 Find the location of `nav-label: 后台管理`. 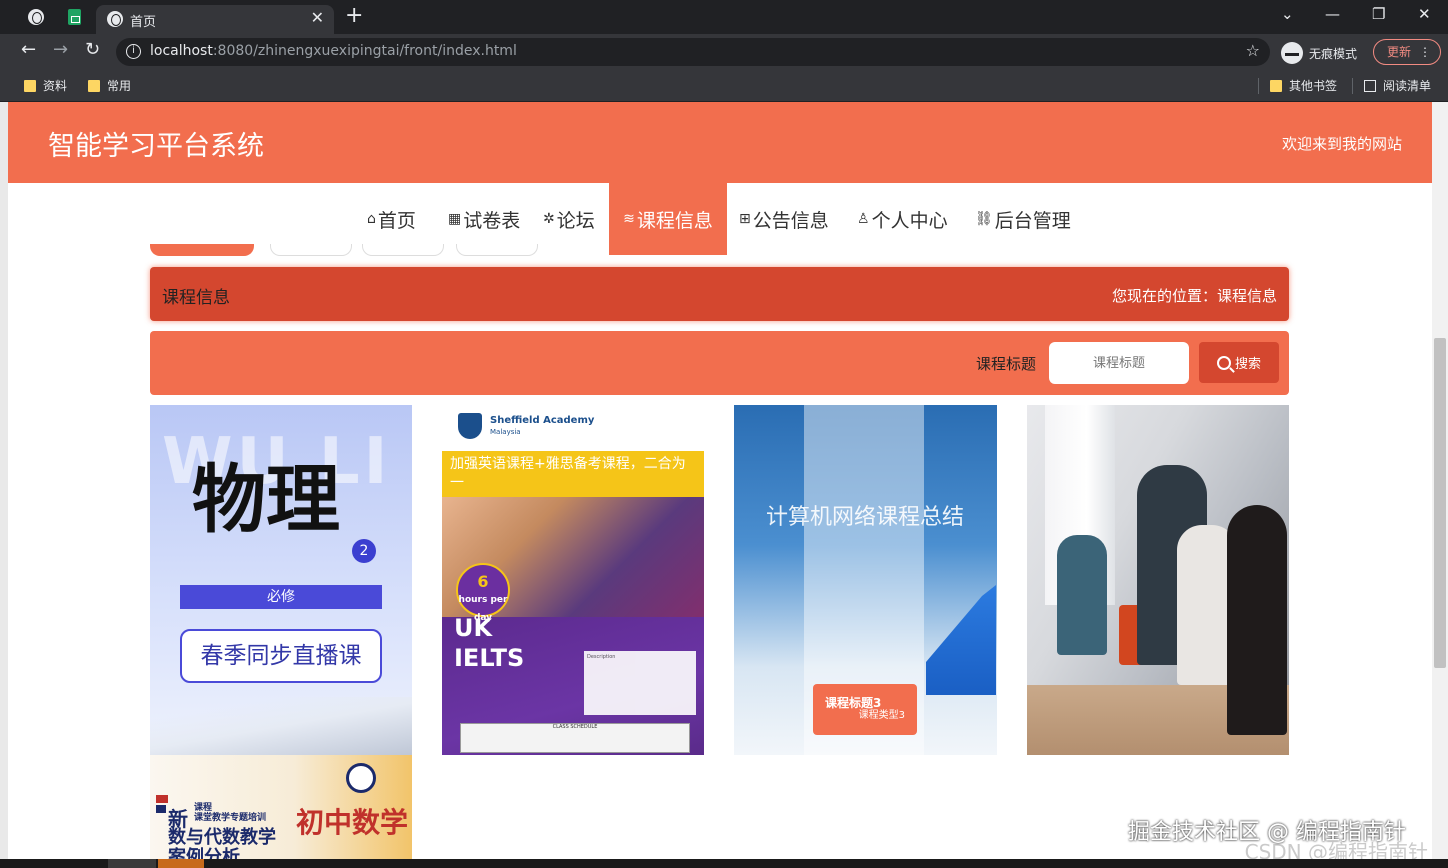

nav-label: 后台管理 is located at coordinates (1032, 220).